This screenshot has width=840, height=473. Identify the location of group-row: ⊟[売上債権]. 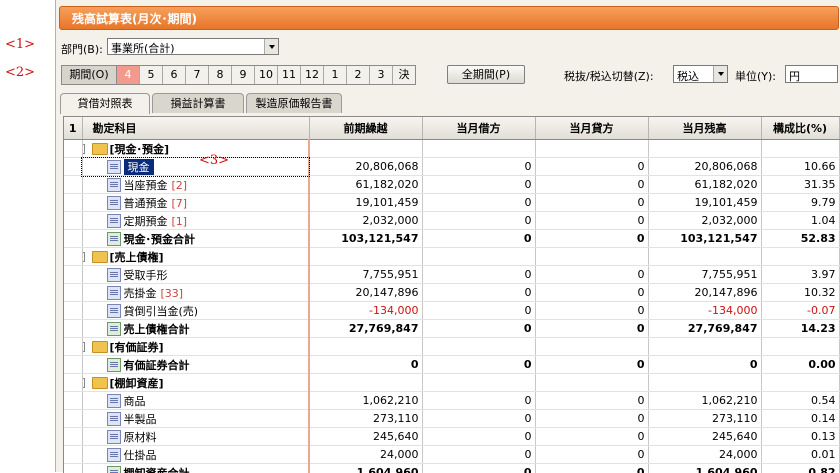
(451, 257).